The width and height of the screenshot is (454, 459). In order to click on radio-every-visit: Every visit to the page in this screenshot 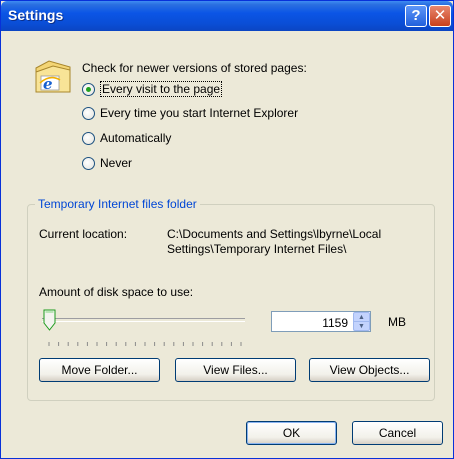, I will do `click(152, 89)`.